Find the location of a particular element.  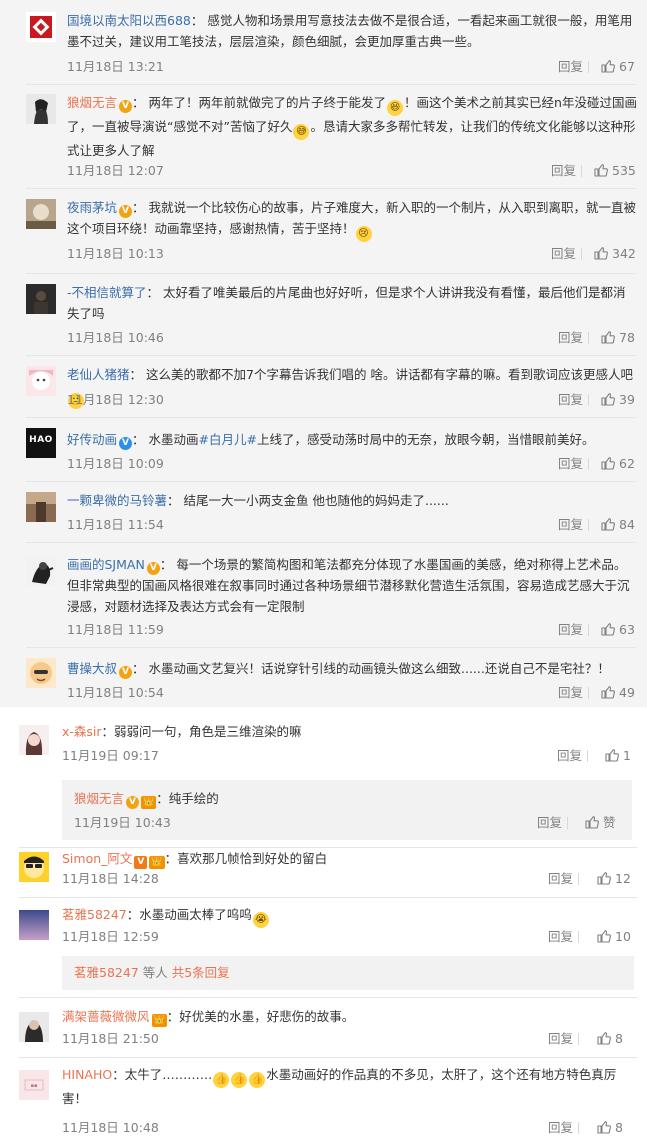

username: 好传动画 is located at coordinates (92, 439).